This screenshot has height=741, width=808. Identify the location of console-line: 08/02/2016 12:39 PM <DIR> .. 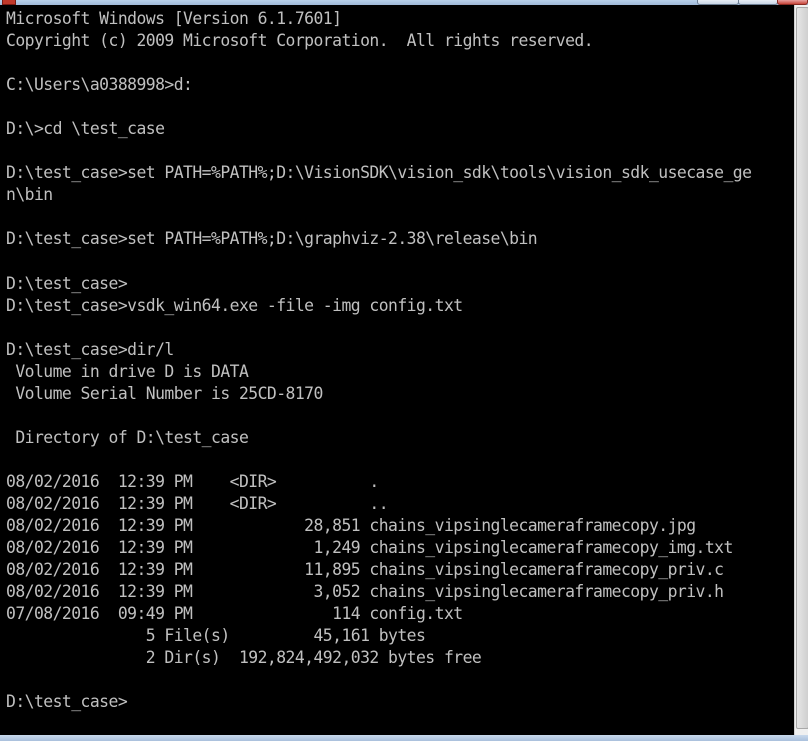
(192, 481).